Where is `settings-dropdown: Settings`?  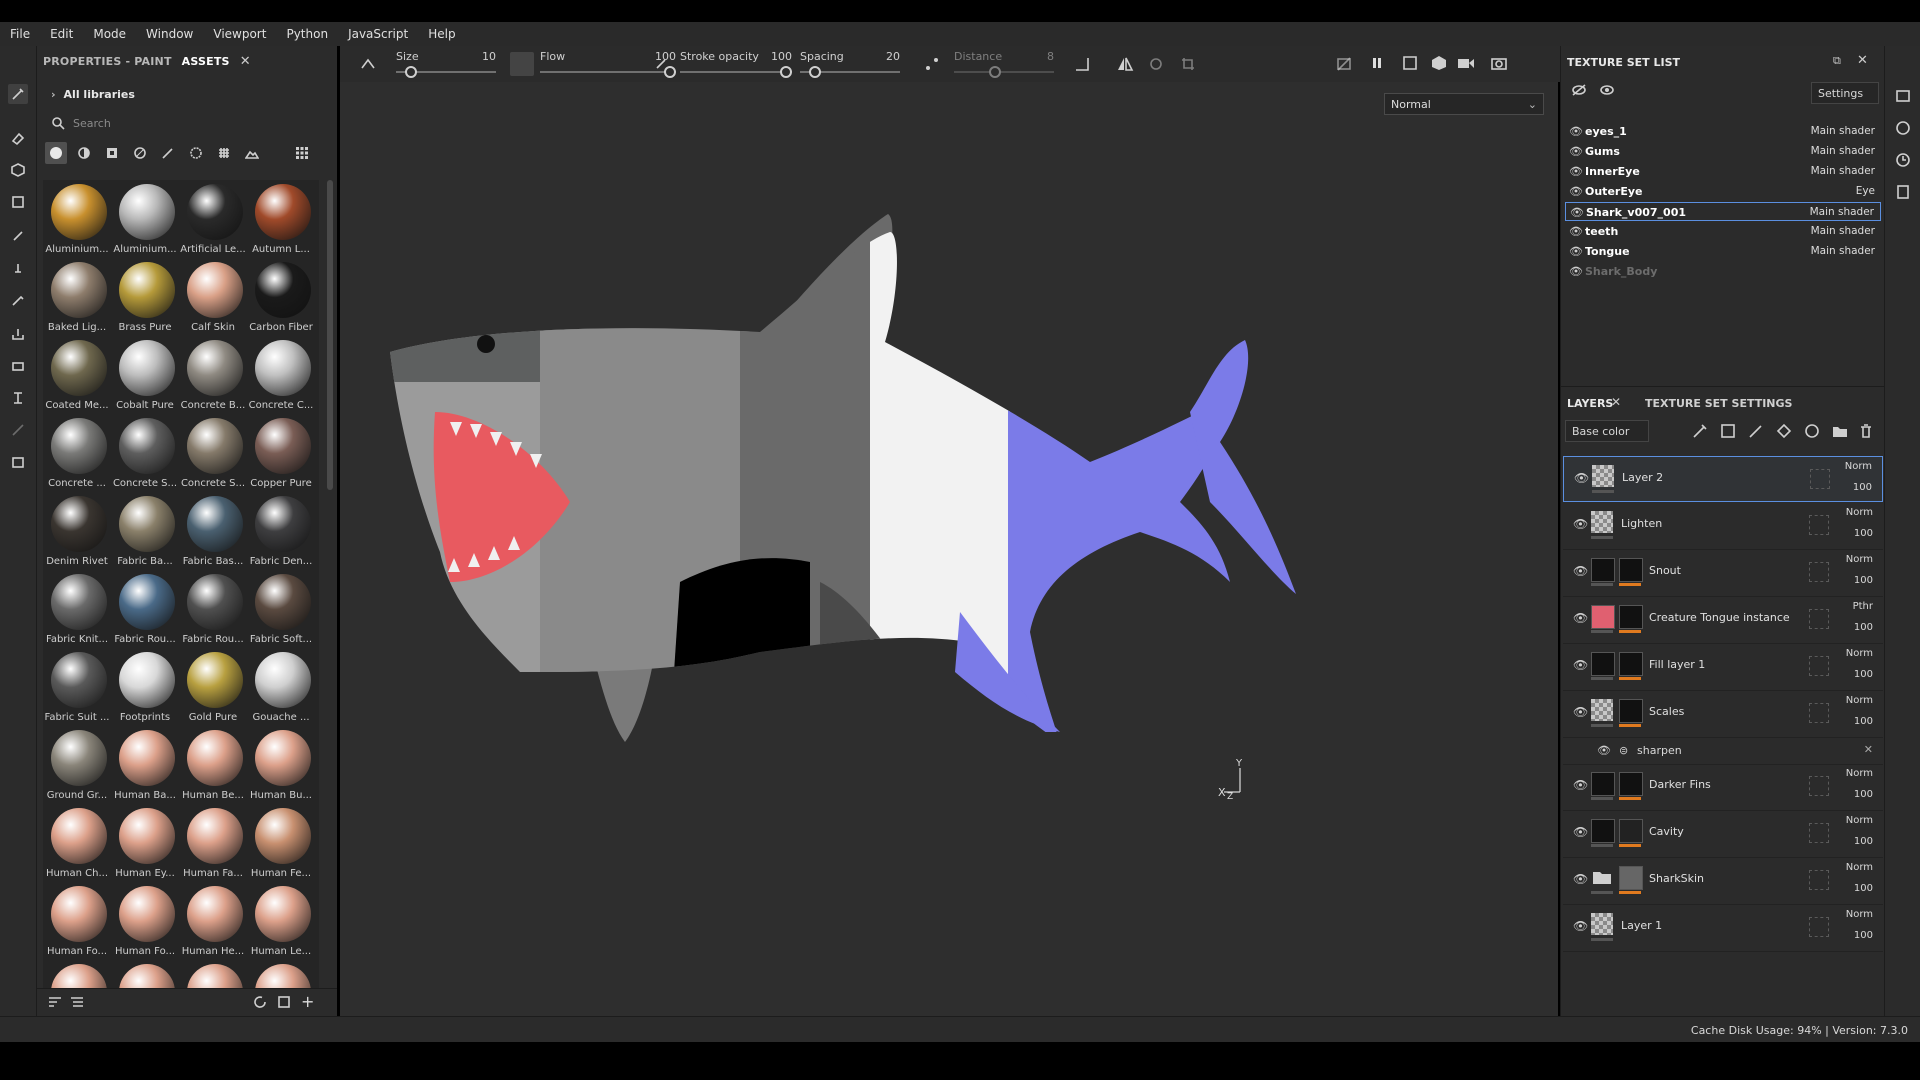 settings-dropdown: Settings is located at coordinates (1845, 93).